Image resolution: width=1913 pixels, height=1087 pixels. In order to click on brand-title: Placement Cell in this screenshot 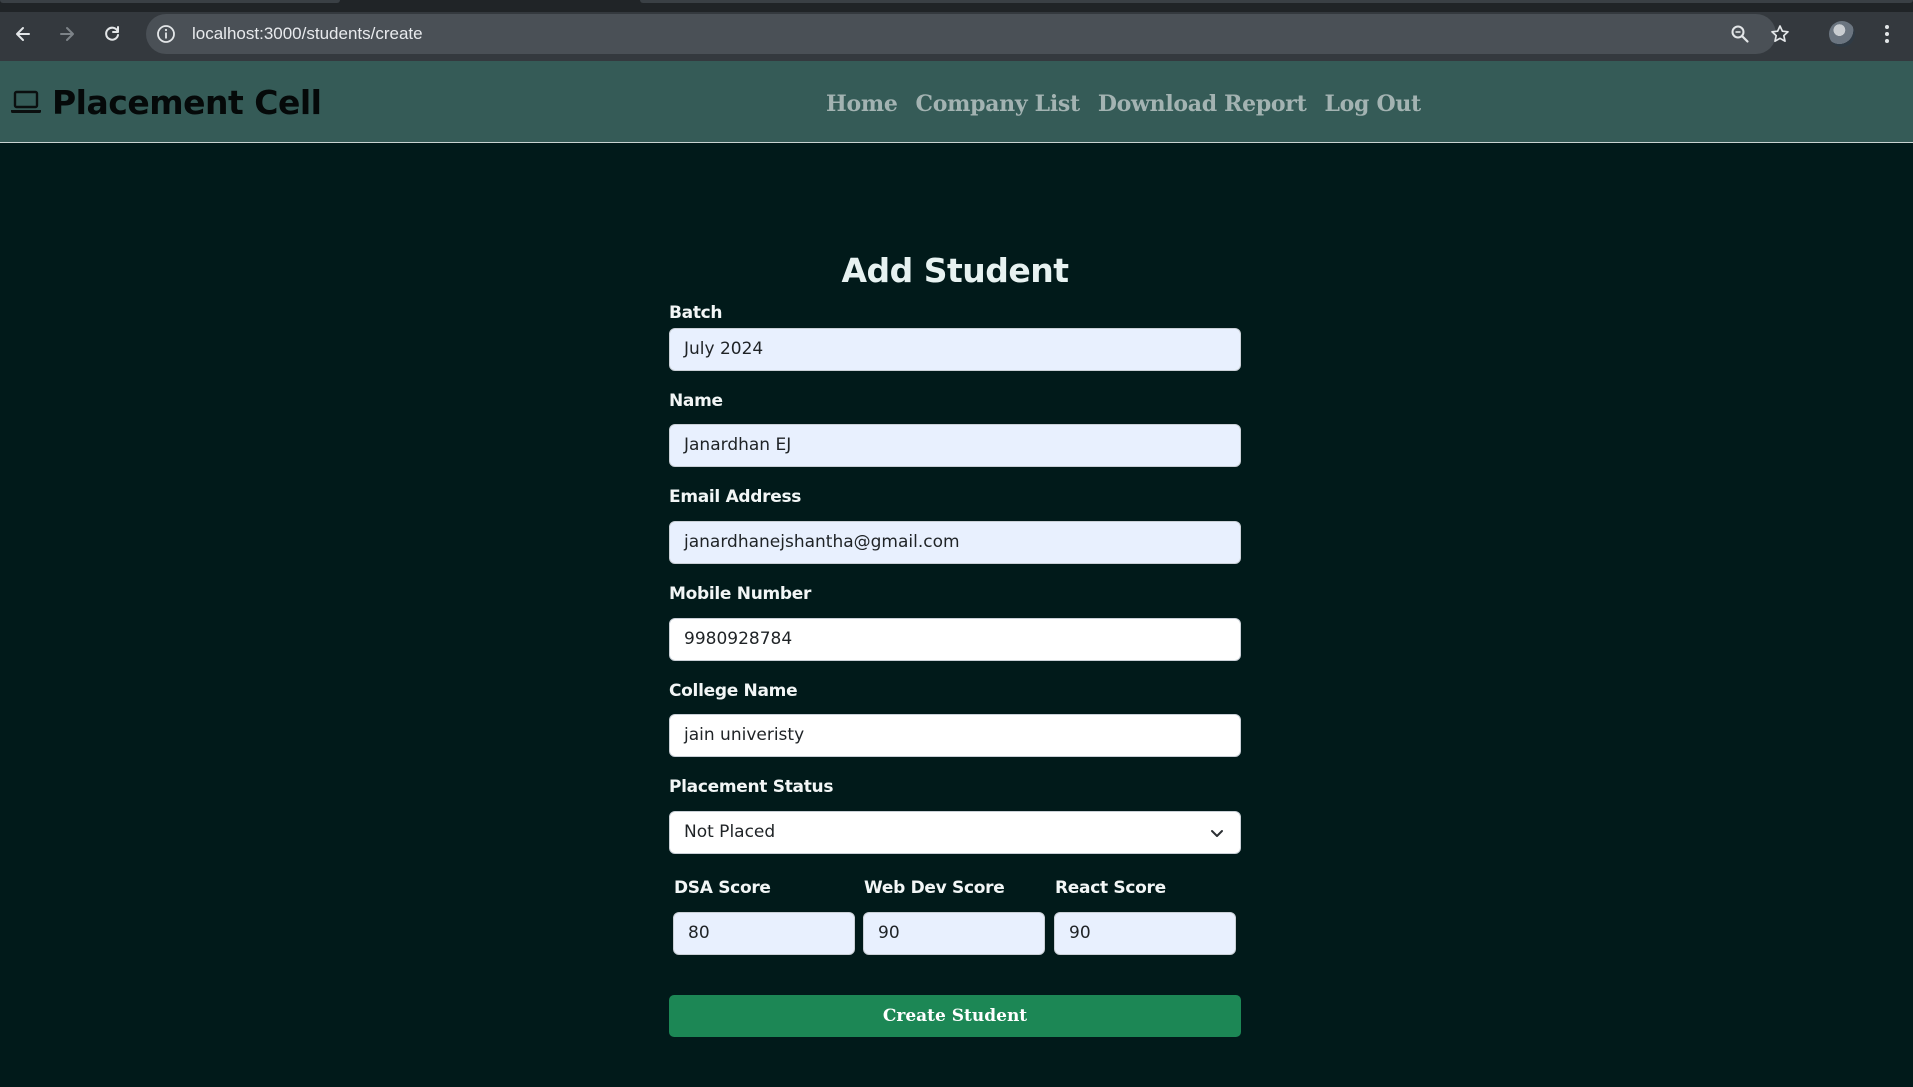, I will do `click(187, 102)`.